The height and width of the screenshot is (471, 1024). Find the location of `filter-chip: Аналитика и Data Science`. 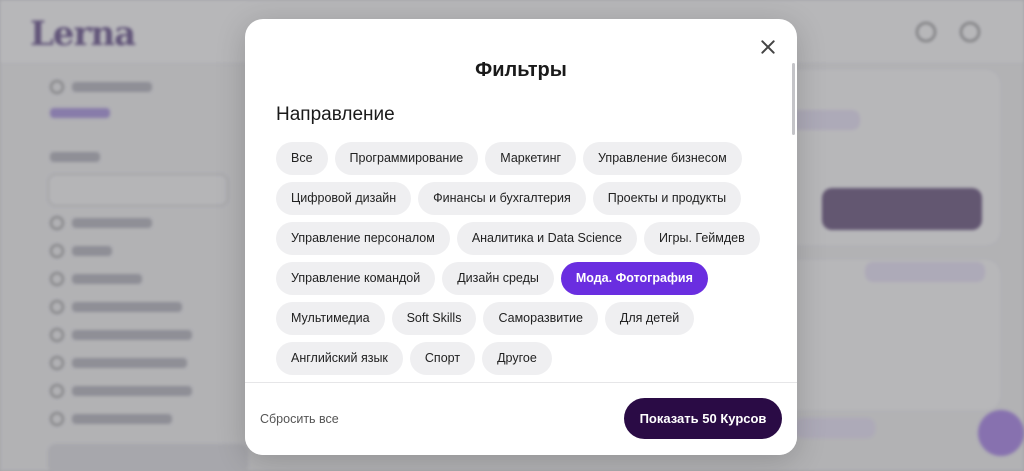

filter-chip: Аналитика и Data Science is located at coordinates (546, 238).